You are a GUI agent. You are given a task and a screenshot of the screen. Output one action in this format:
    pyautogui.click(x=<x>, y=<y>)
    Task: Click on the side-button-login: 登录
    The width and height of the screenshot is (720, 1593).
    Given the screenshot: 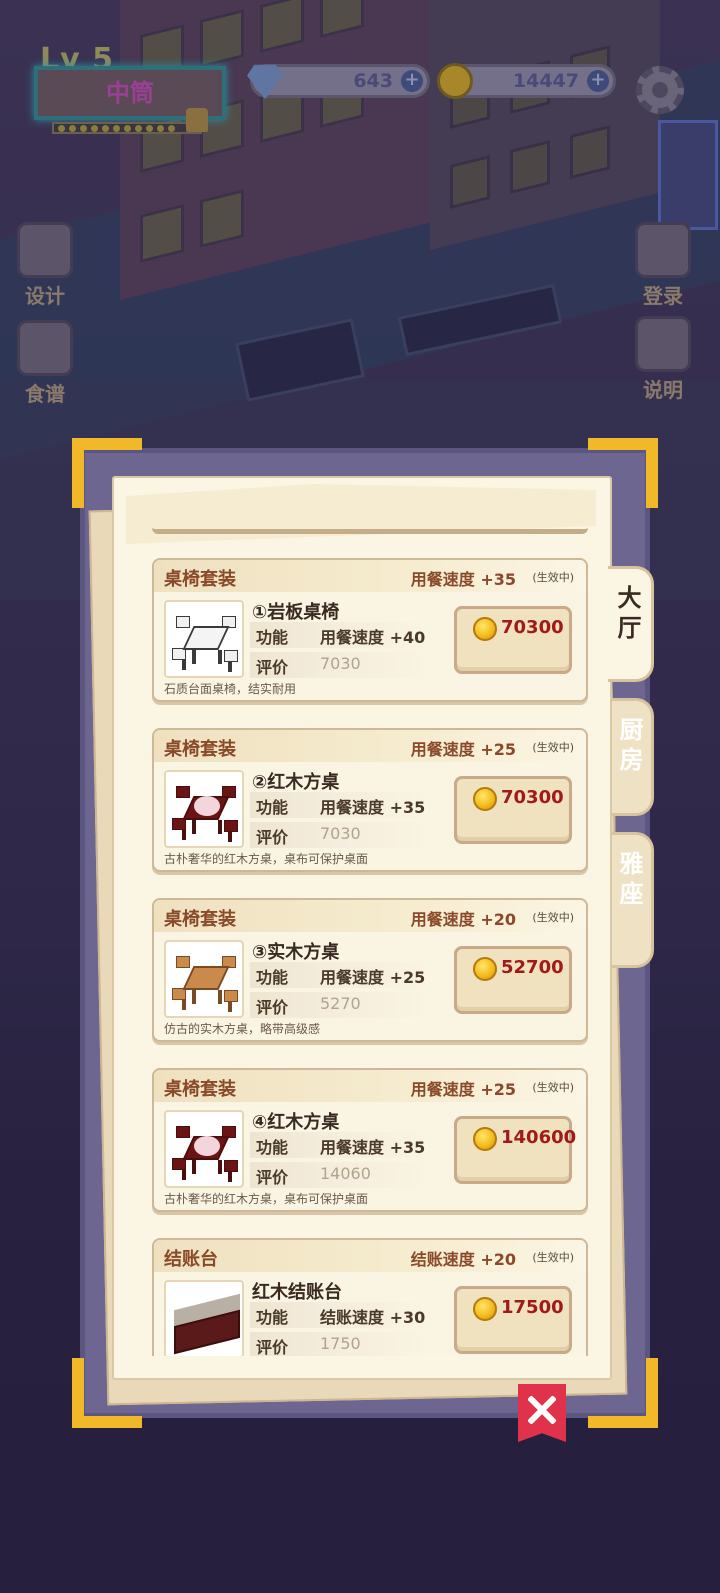 What is the action you would take?
    pyautogui.click(x=663, y=265)
    